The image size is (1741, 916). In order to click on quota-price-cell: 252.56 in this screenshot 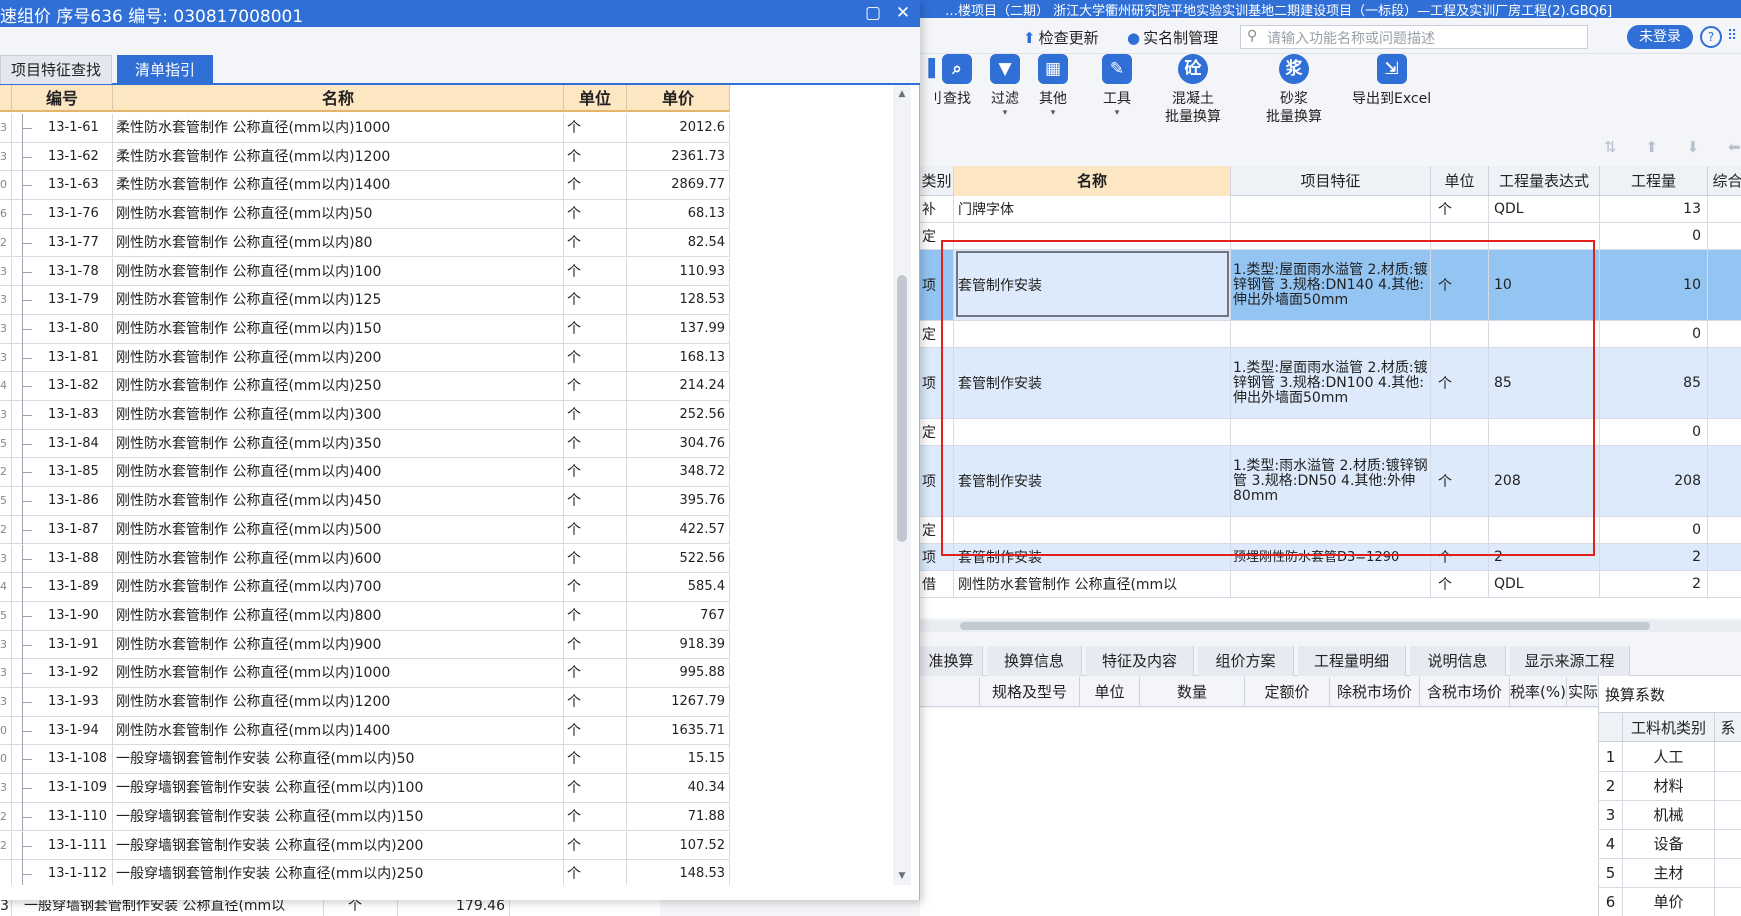, I will do `click(678, 415)`.